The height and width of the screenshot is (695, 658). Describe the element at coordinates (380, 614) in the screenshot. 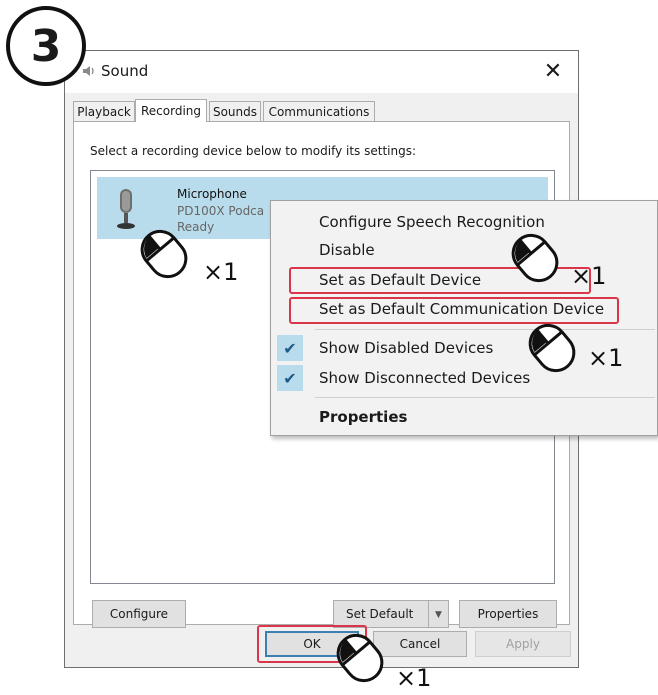

I see `set-default-label: Set Default` at that location.